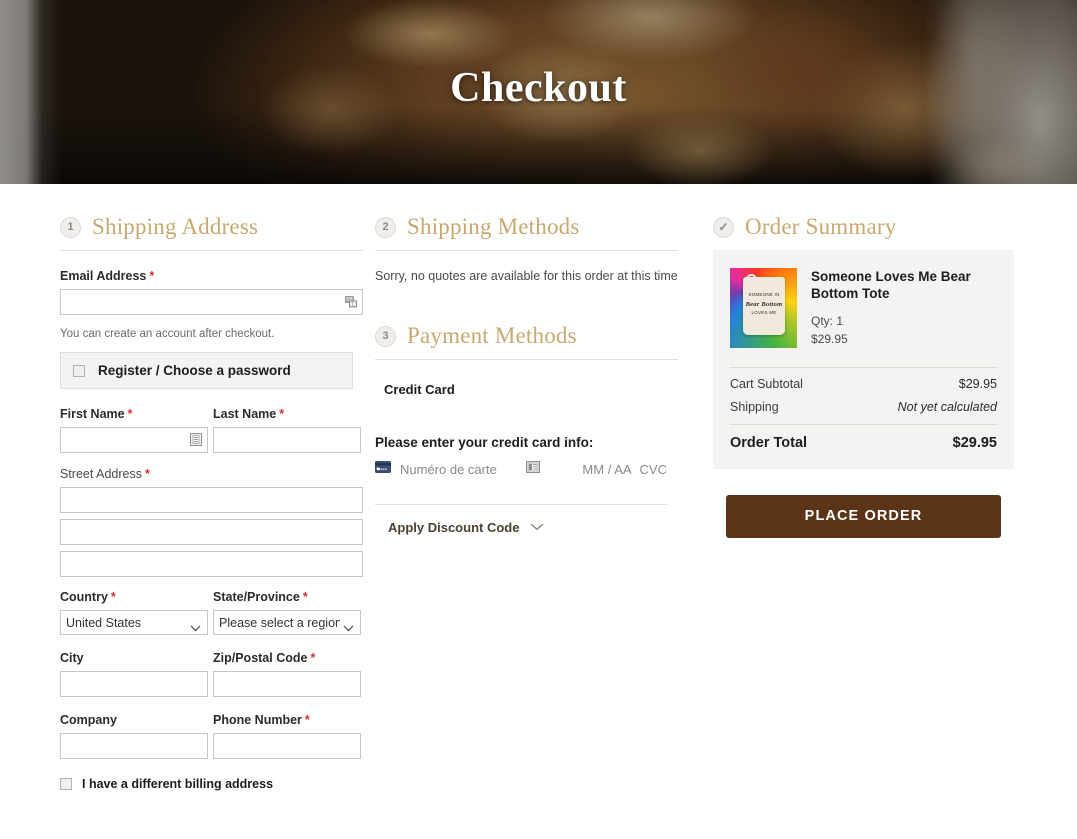  I want to click on first-name-label-text: First Name, so click(92, 414).